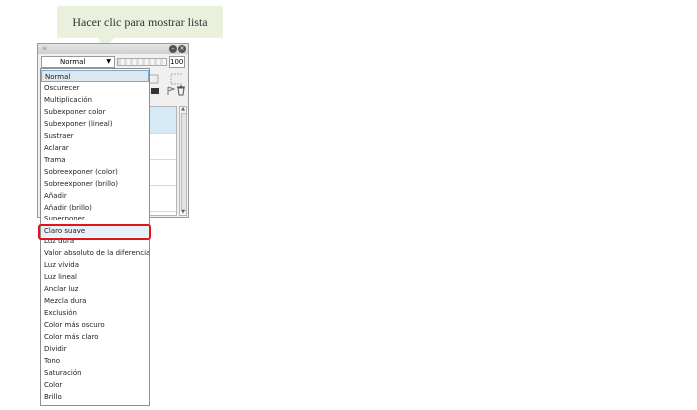  Describe the element at coordinates (183, 109) in the screenshot. I see `scroll-up-icon: ▲` at that location.